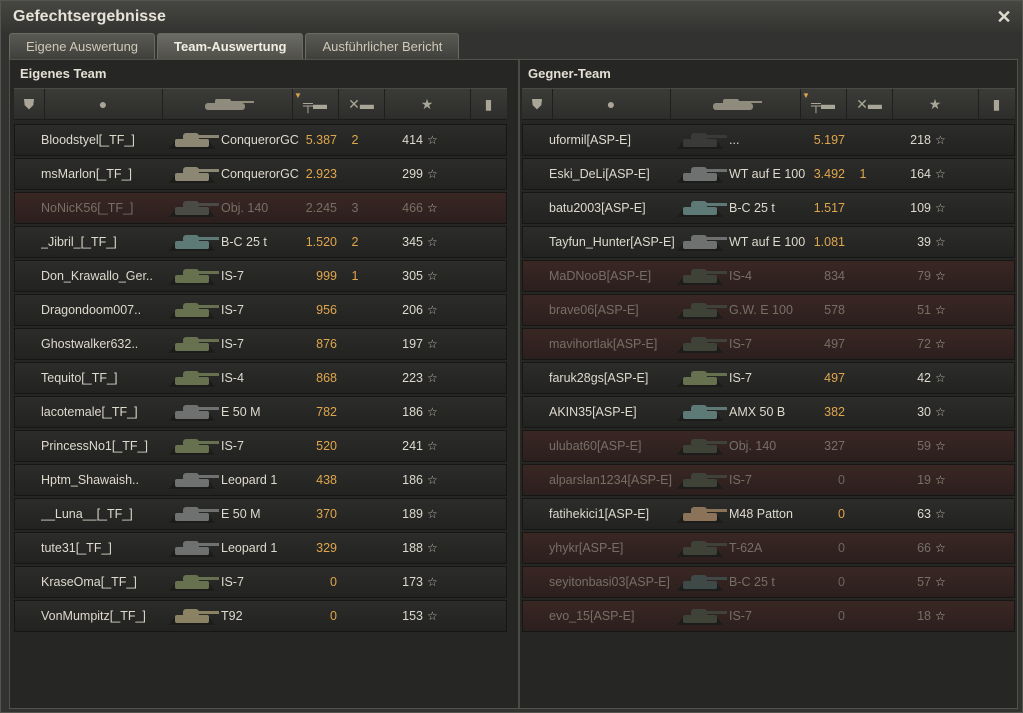  What do you see at coordinates (326, 548) in the screenshot?
I see `damage-value: 329` at bounding box center [326, 548].